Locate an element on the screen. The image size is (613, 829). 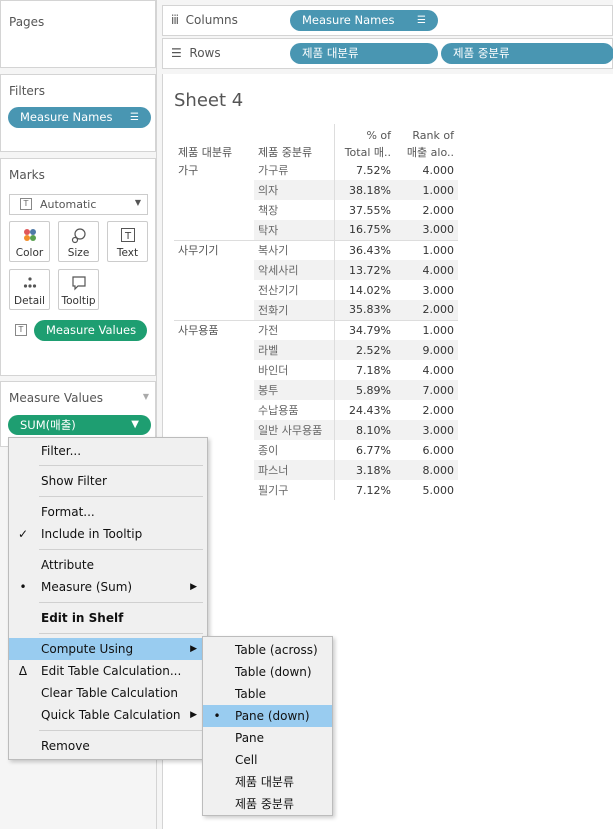
submenu-item: Cell is located at coordinates (267, 760).